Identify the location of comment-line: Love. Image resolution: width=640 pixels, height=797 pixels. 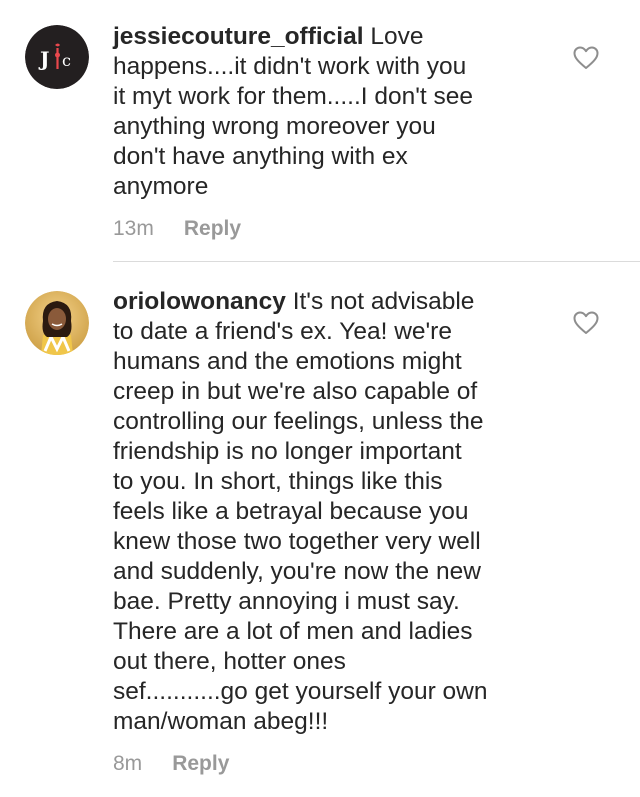
(393, 36).